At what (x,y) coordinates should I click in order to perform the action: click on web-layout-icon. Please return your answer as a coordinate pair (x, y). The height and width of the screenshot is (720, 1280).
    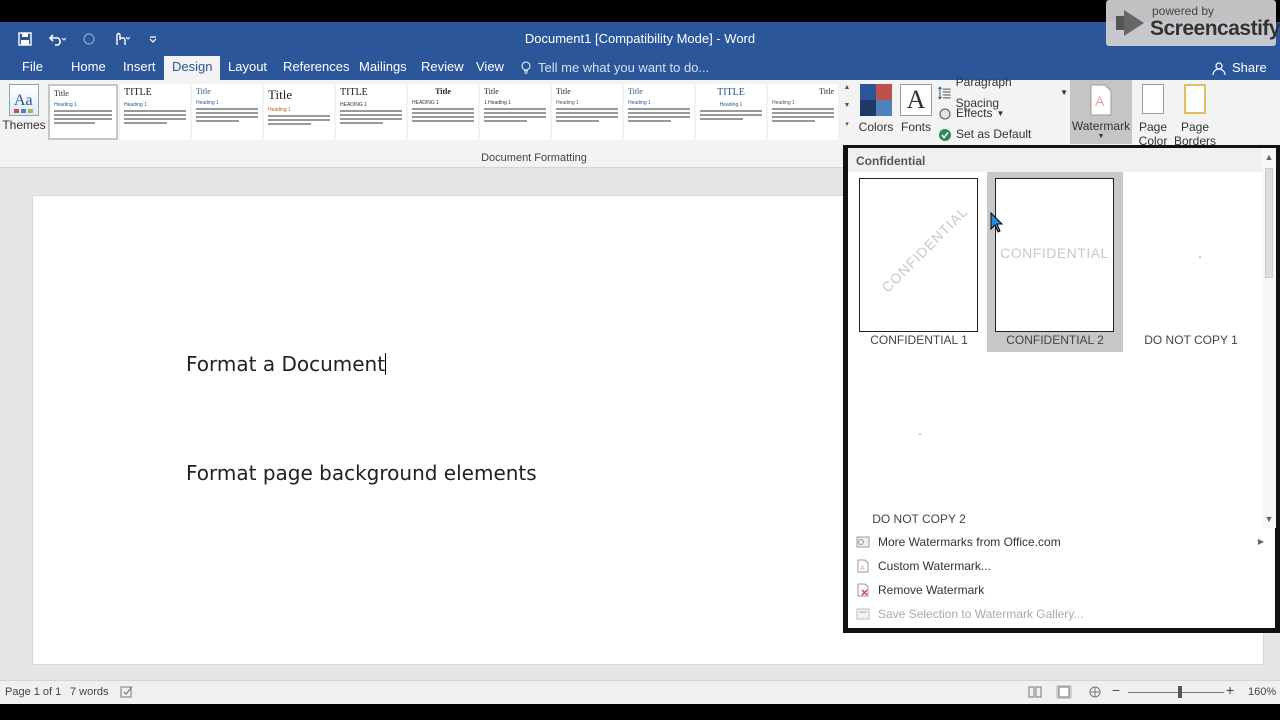
    Looking at the image, I should click on (1095, 692).